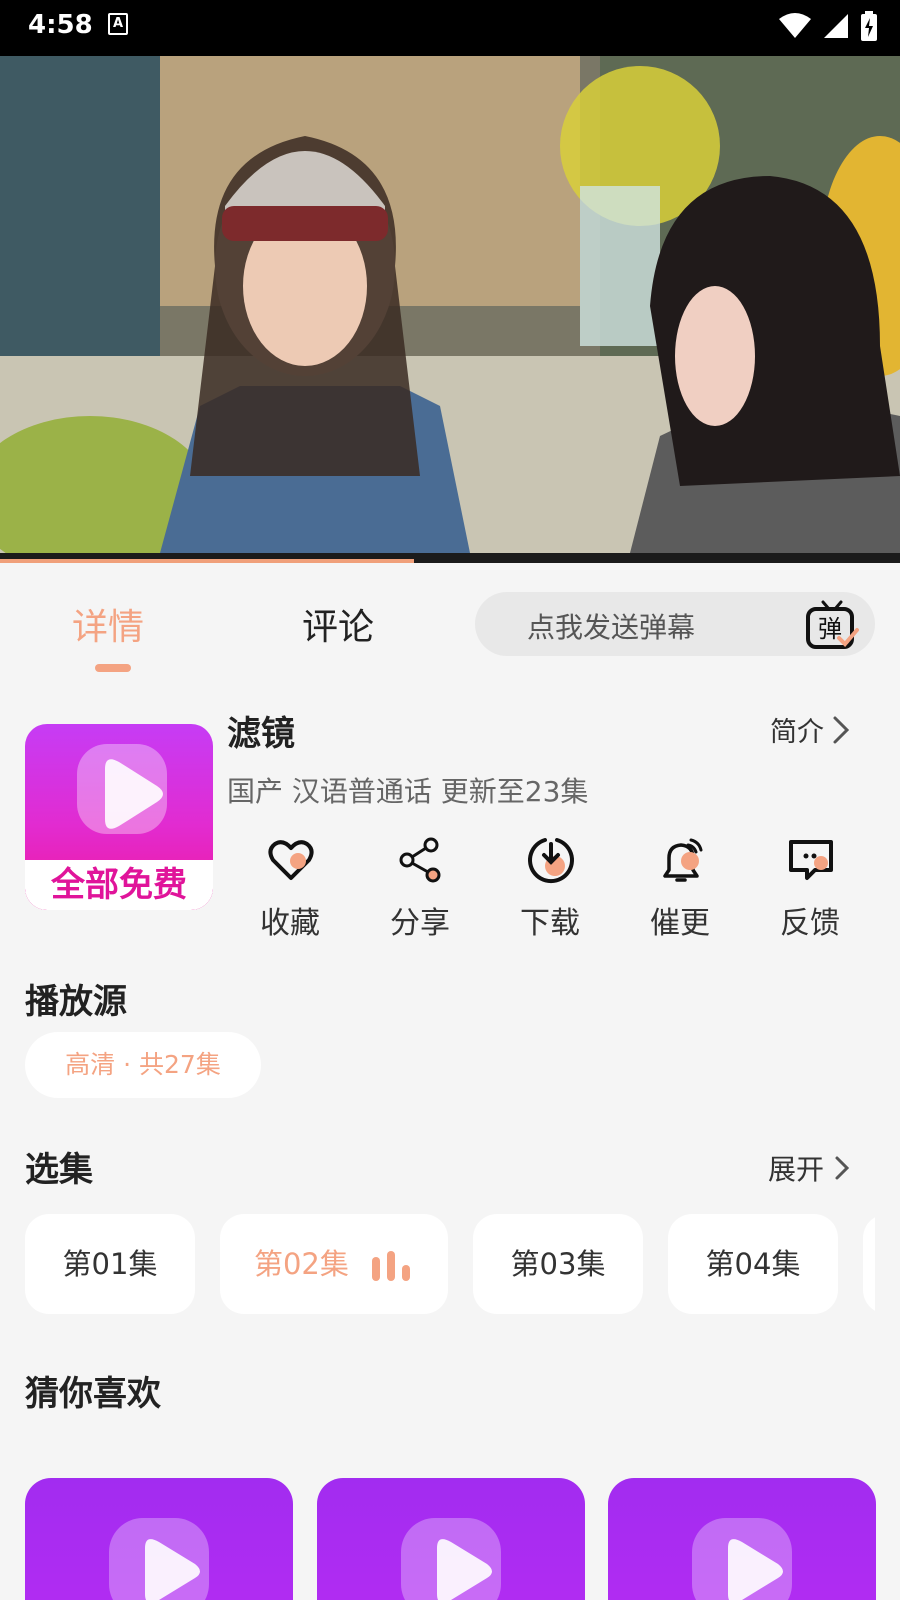  Describe the element at coordinates (291, 860) in the screenshot. I see `heart-icon` at that location.